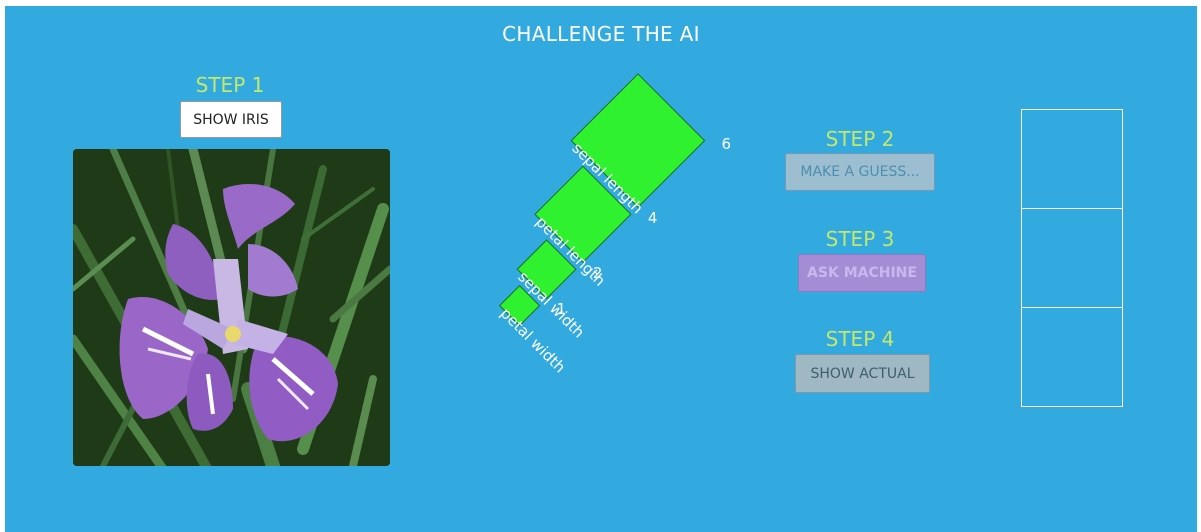 Image resolution: width=1201 pixels, height=532 pixels. What do you see at coordinates (862, 273) in the screenshot?
I see `ask-machine-button: ASK MACHINE` at bounding box center [862, 273].